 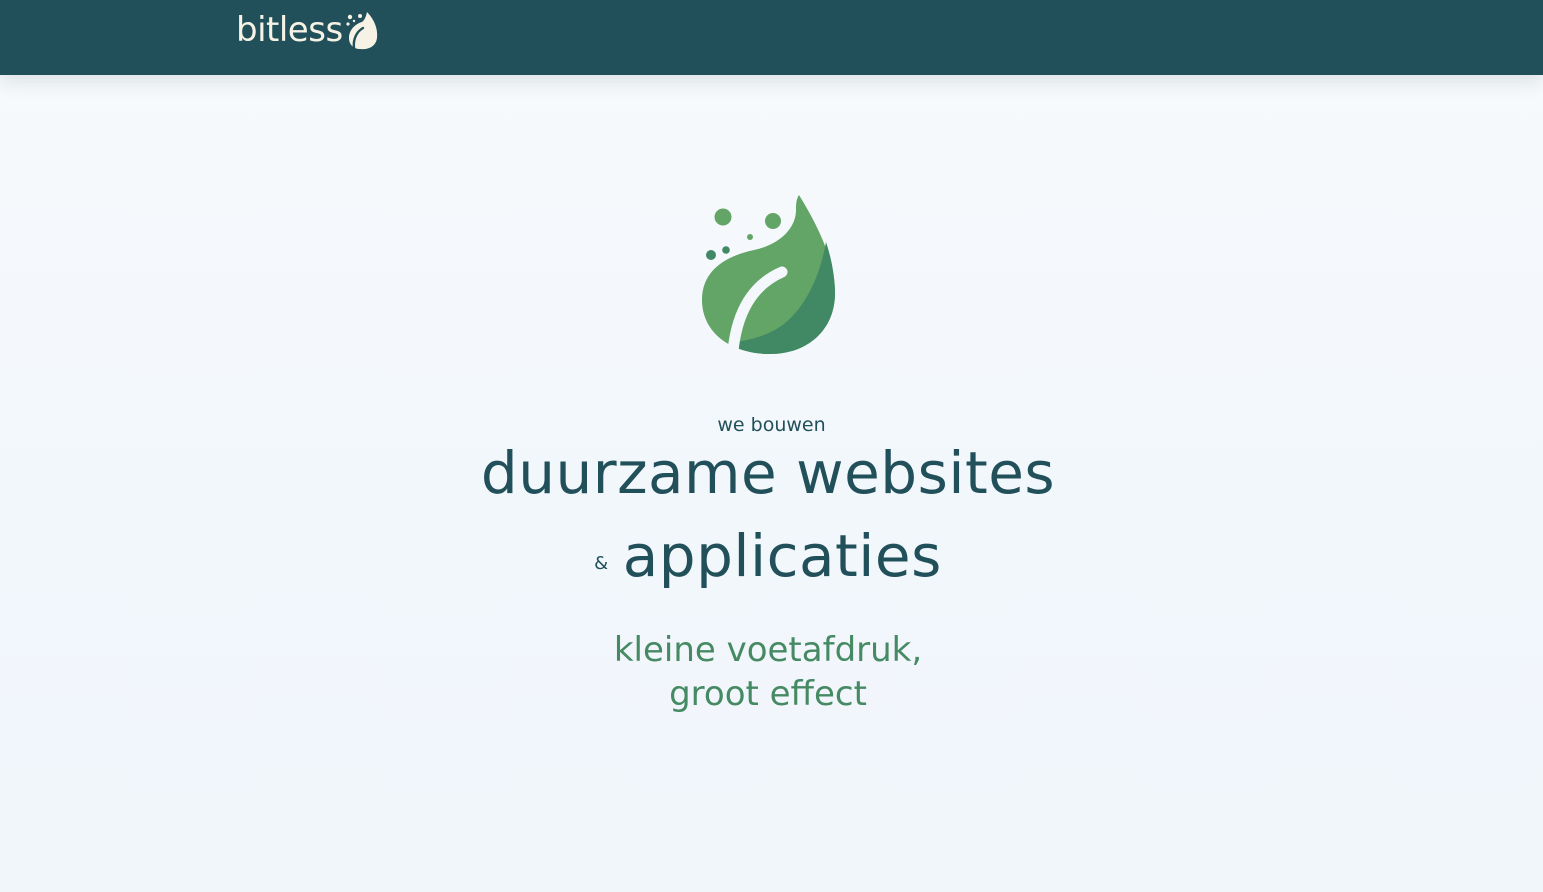 I want to click on top-navigation-bar: bitless, so click(x=771, y=37).